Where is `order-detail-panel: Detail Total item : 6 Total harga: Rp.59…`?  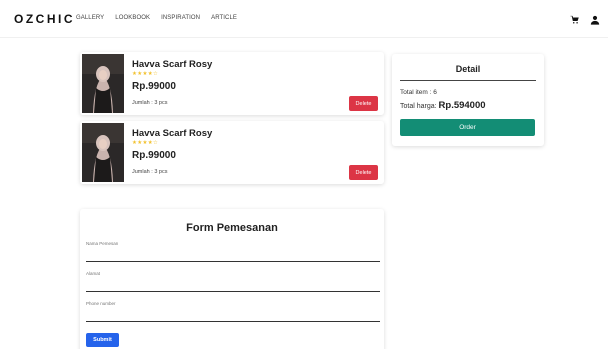 order-detail-panel: Detail Total item : 6 Total harga: Rp.59… is located at coordinates (468, 100).